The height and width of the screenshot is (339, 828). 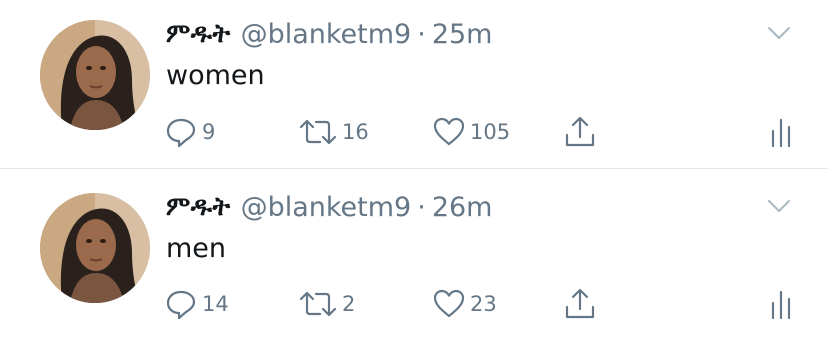 I want to click on like-count: 23, so click(x=483, y=304).